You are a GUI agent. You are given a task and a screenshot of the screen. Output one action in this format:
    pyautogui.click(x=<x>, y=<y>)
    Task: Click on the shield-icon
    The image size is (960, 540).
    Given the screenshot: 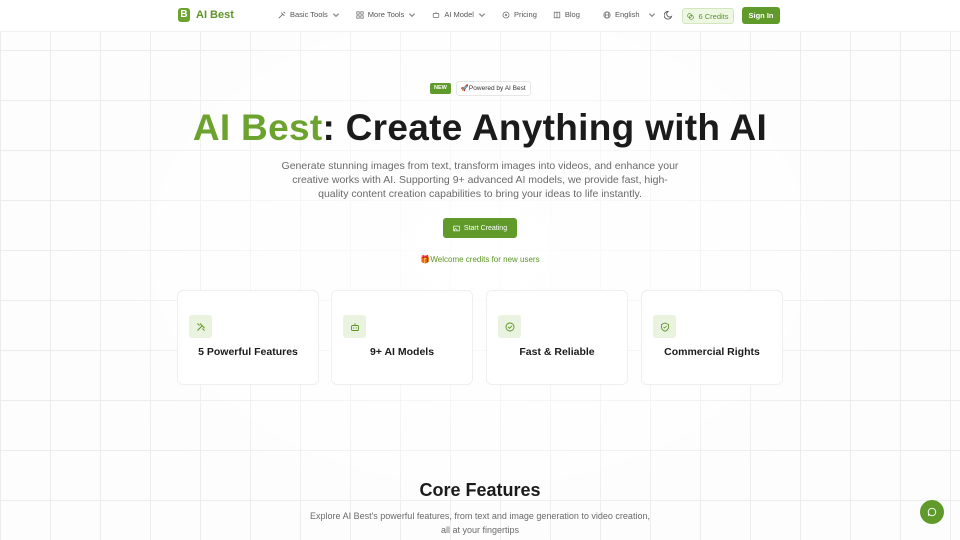 What is the action you would take?
    pyautogui.click(x=664, y=327)
    